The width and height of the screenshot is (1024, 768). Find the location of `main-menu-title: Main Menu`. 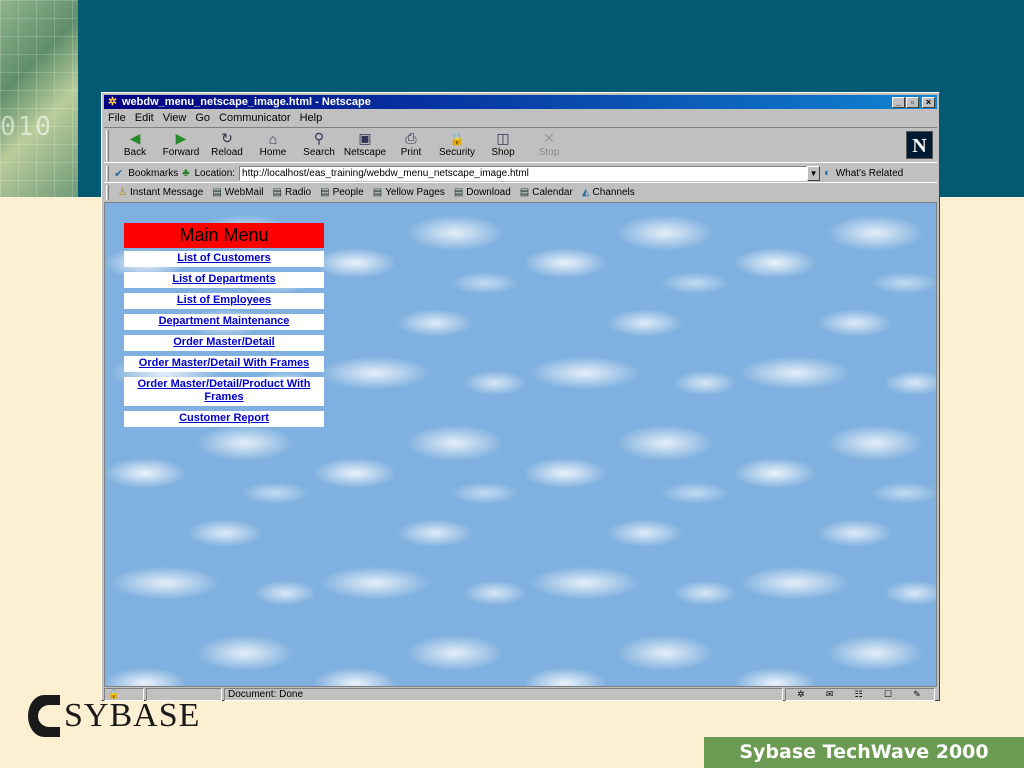

main-menu-title: Main Menu is located at coordinates (224, 235).